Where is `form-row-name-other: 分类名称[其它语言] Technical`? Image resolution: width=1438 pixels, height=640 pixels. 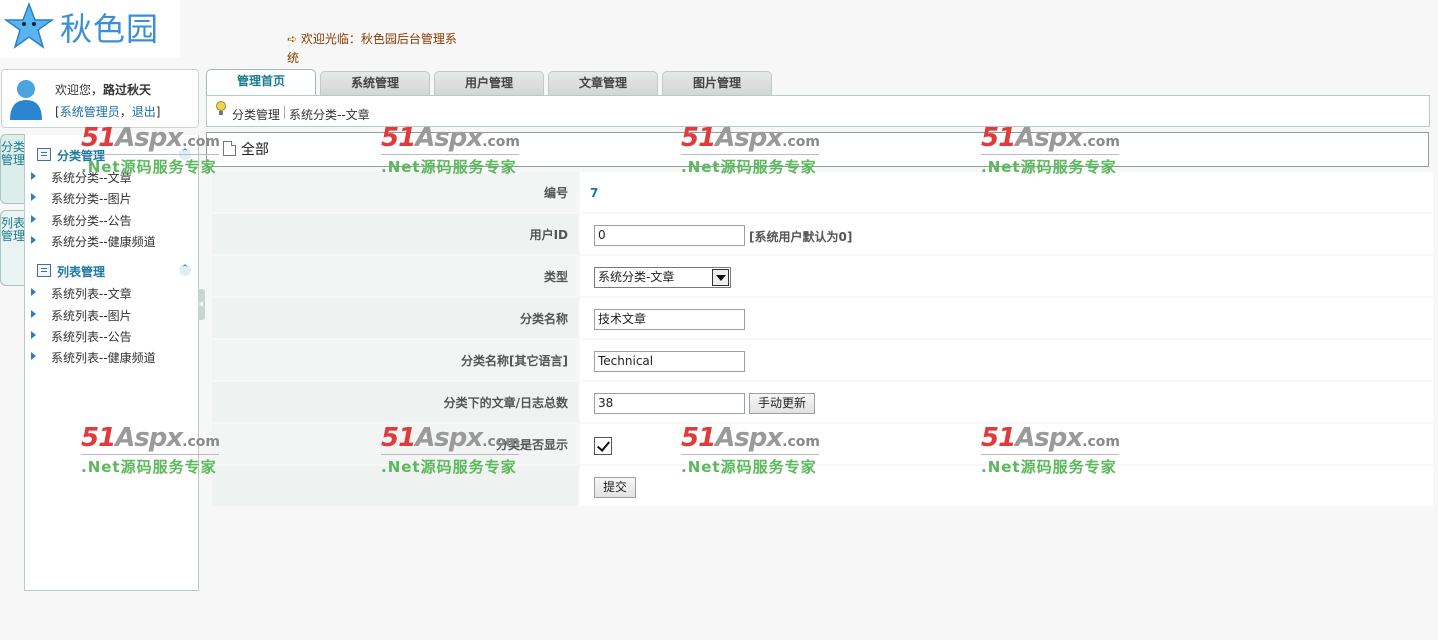 form-row-name-other: 分类名称[其它语言] Technical is located at coordinates (822, 360).